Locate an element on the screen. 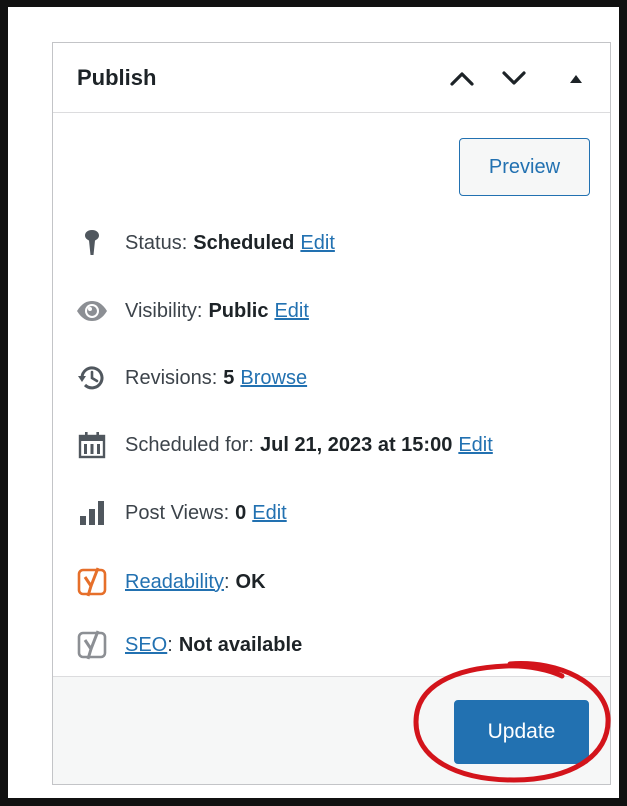 The height and width of the screenshot is (806, 627). pin-icon is located at coordinates (92, 243).